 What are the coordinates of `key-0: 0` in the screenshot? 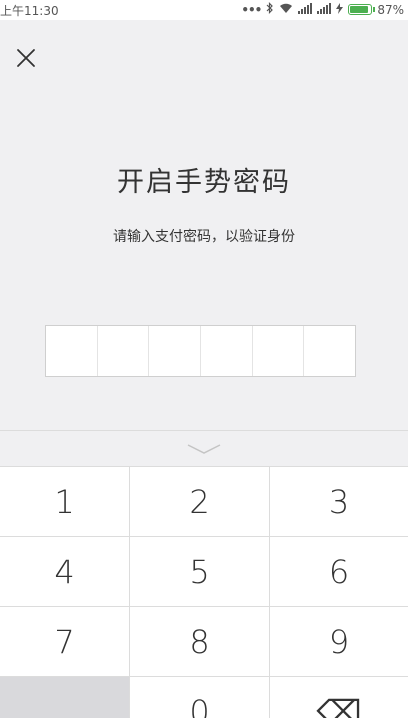 It's located at (200, 697).